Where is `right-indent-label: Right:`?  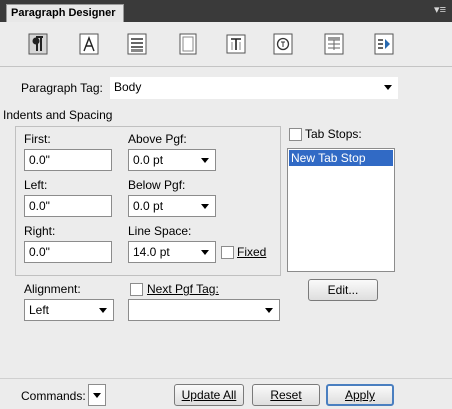 right-indent-label: Right: is located at coordinates (40, 231).